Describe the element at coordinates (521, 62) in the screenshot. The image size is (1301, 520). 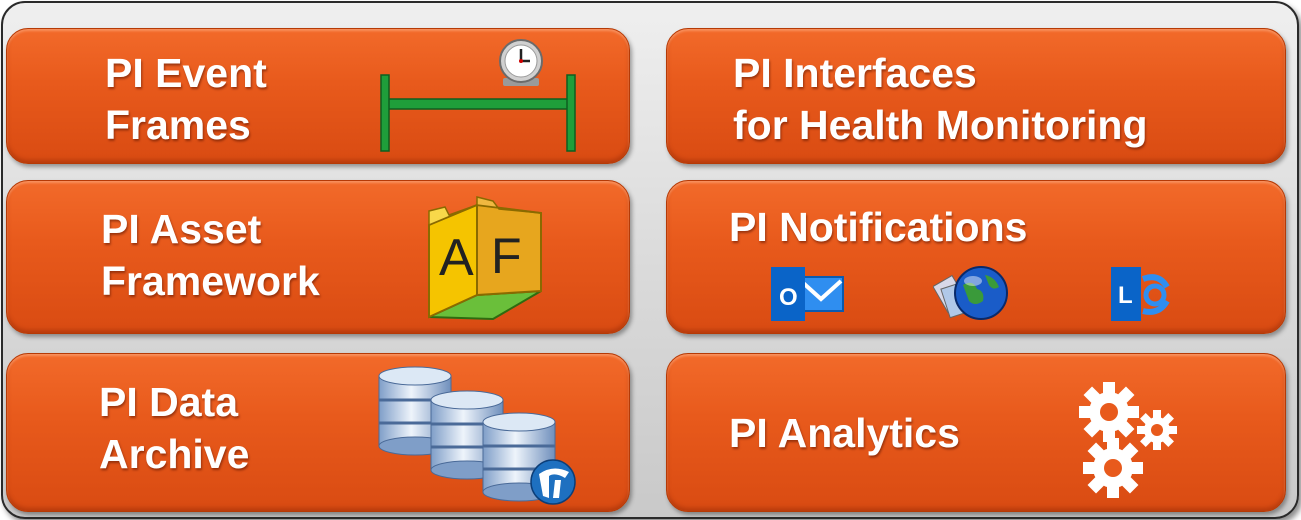
I see `clock-icon` at that location.